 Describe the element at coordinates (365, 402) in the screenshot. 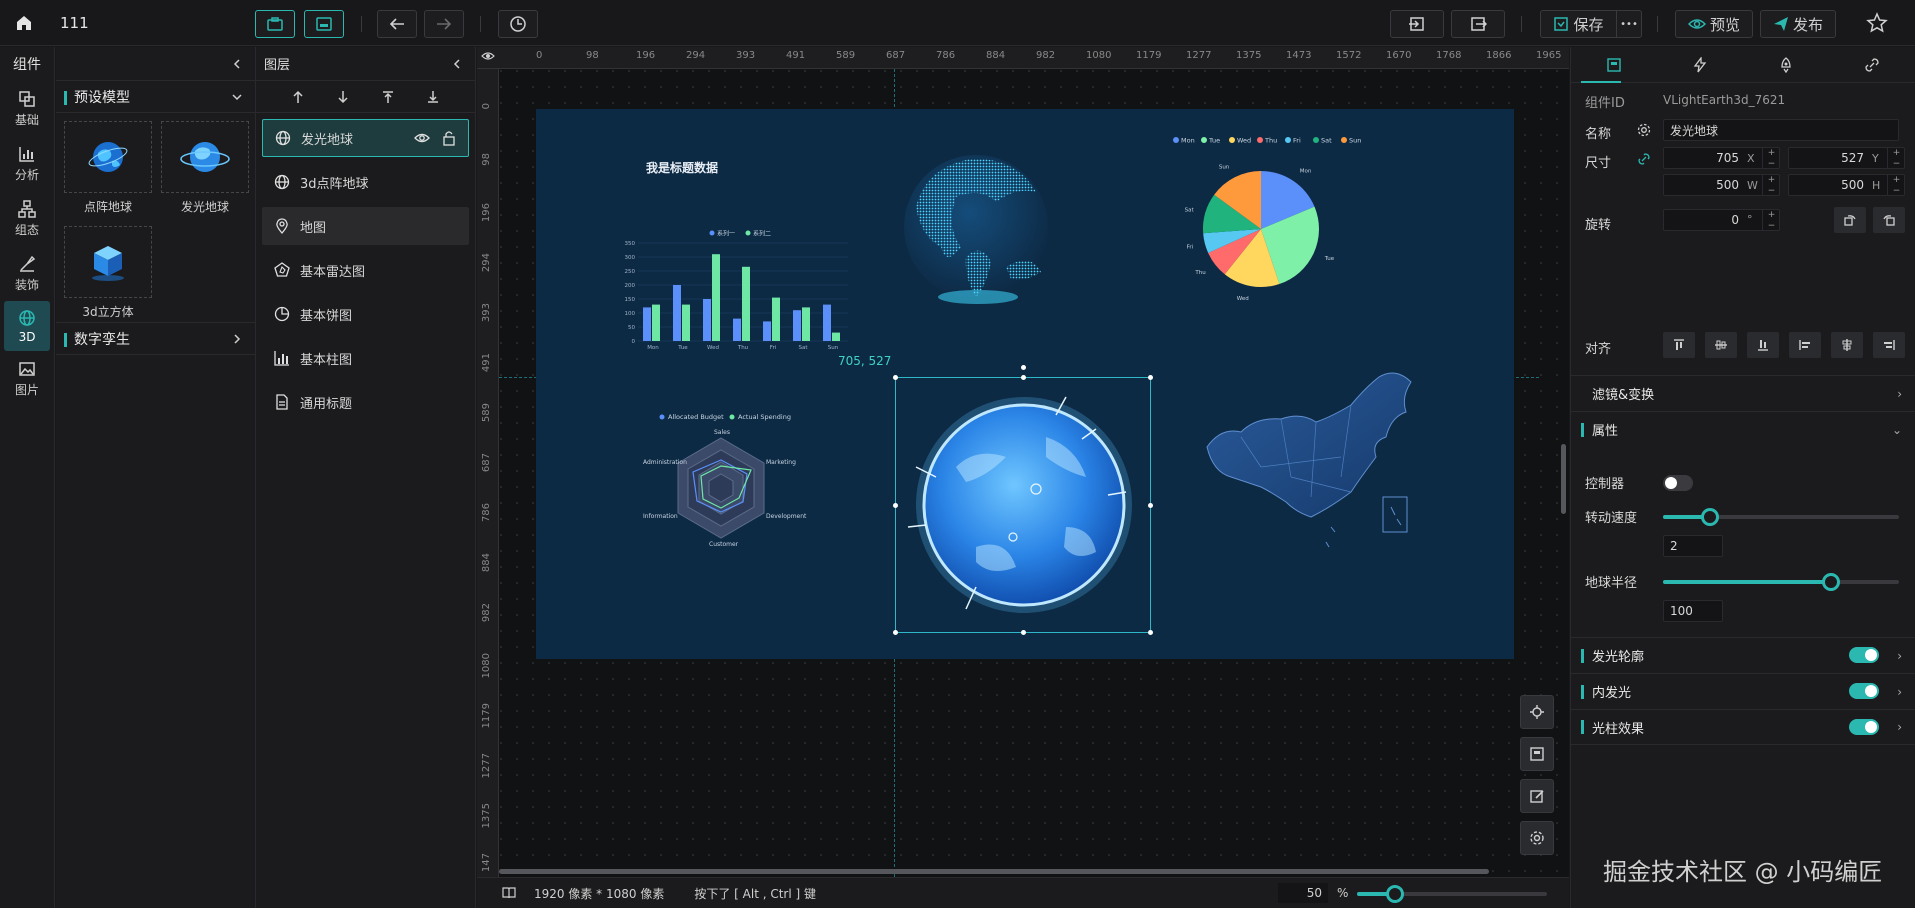

I see `layer-item-title: 通用标题` at that location.